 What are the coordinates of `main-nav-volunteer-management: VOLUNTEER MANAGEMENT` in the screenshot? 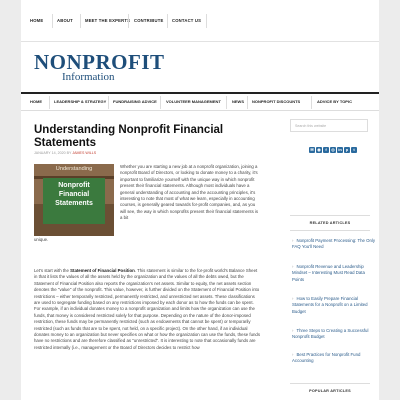 It's located at (193, 101).